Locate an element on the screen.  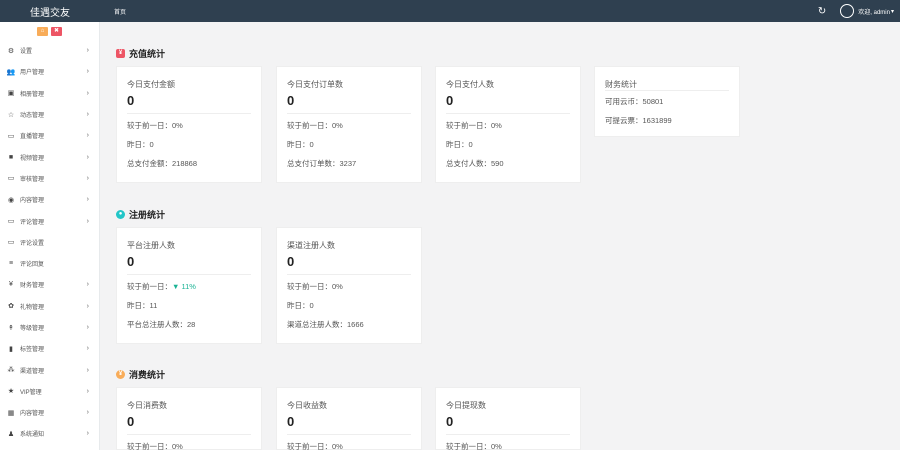
sidebar-item-icon: ⚙ is located at coordinates (11, 51).